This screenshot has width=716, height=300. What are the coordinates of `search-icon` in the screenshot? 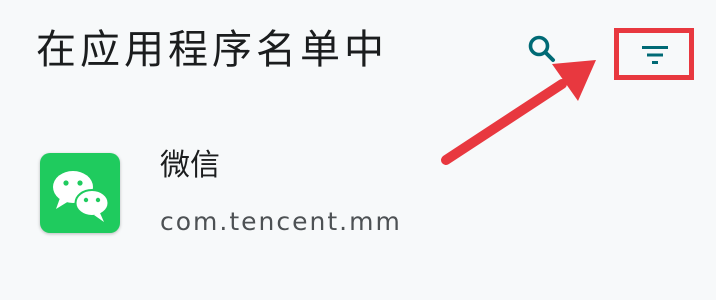 It's located at (541, 48).